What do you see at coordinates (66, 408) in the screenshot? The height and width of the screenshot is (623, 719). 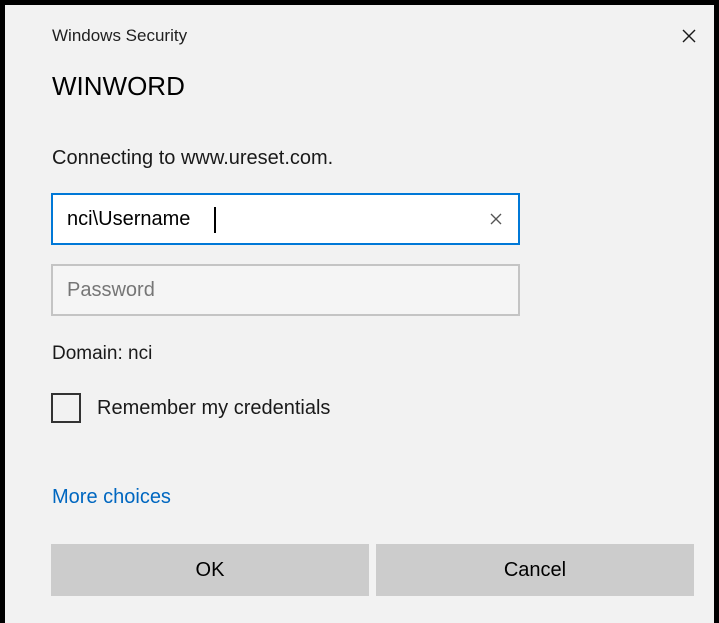 I see `remember-credentials-checkbox` at bounding box center [66, 408].